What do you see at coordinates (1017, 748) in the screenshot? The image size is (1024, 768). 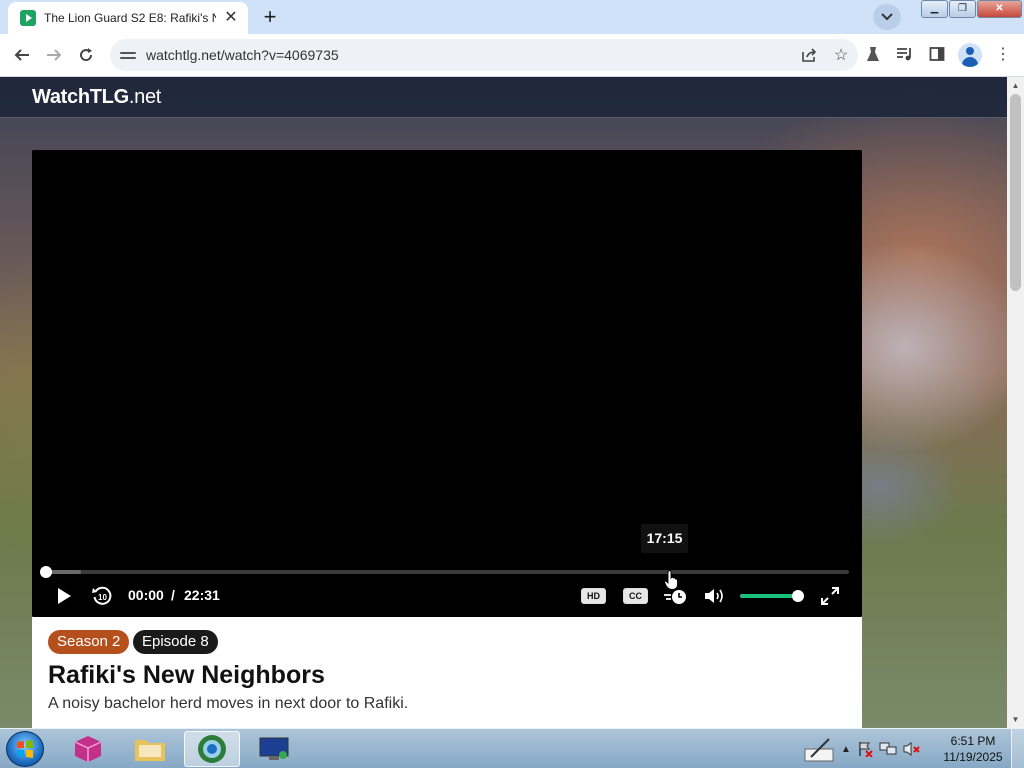 I see `show-desktop-button` at bounding box center [1017, 748].